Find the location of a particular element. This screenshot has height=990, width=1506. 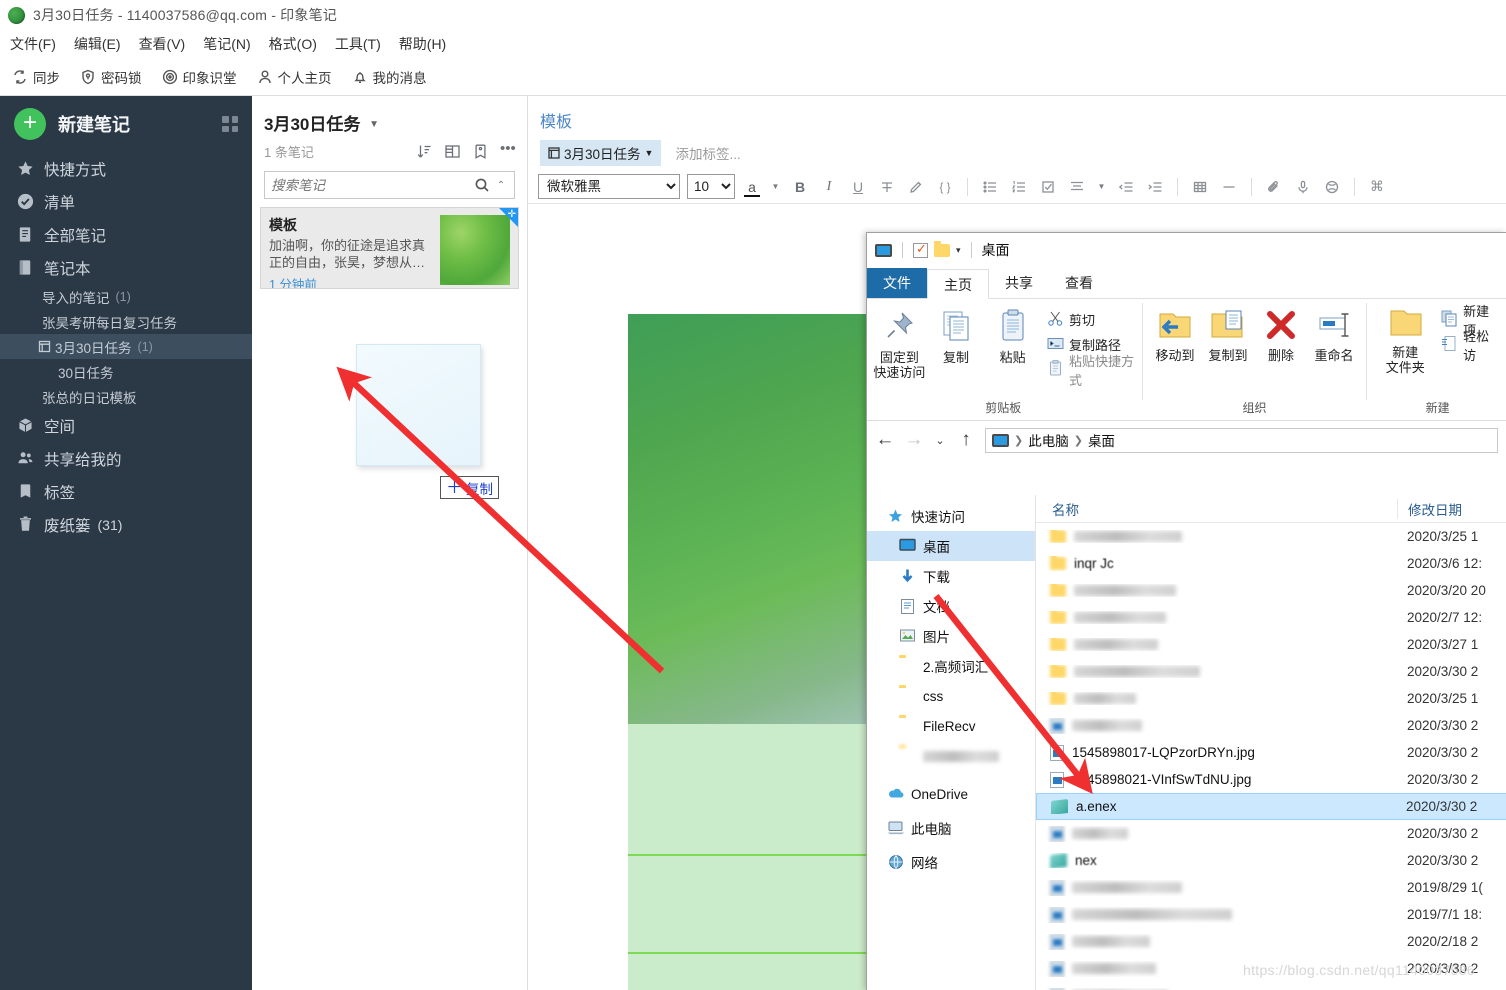

font-family-select: 微软雅黑 is located at coordinates (609, 186).